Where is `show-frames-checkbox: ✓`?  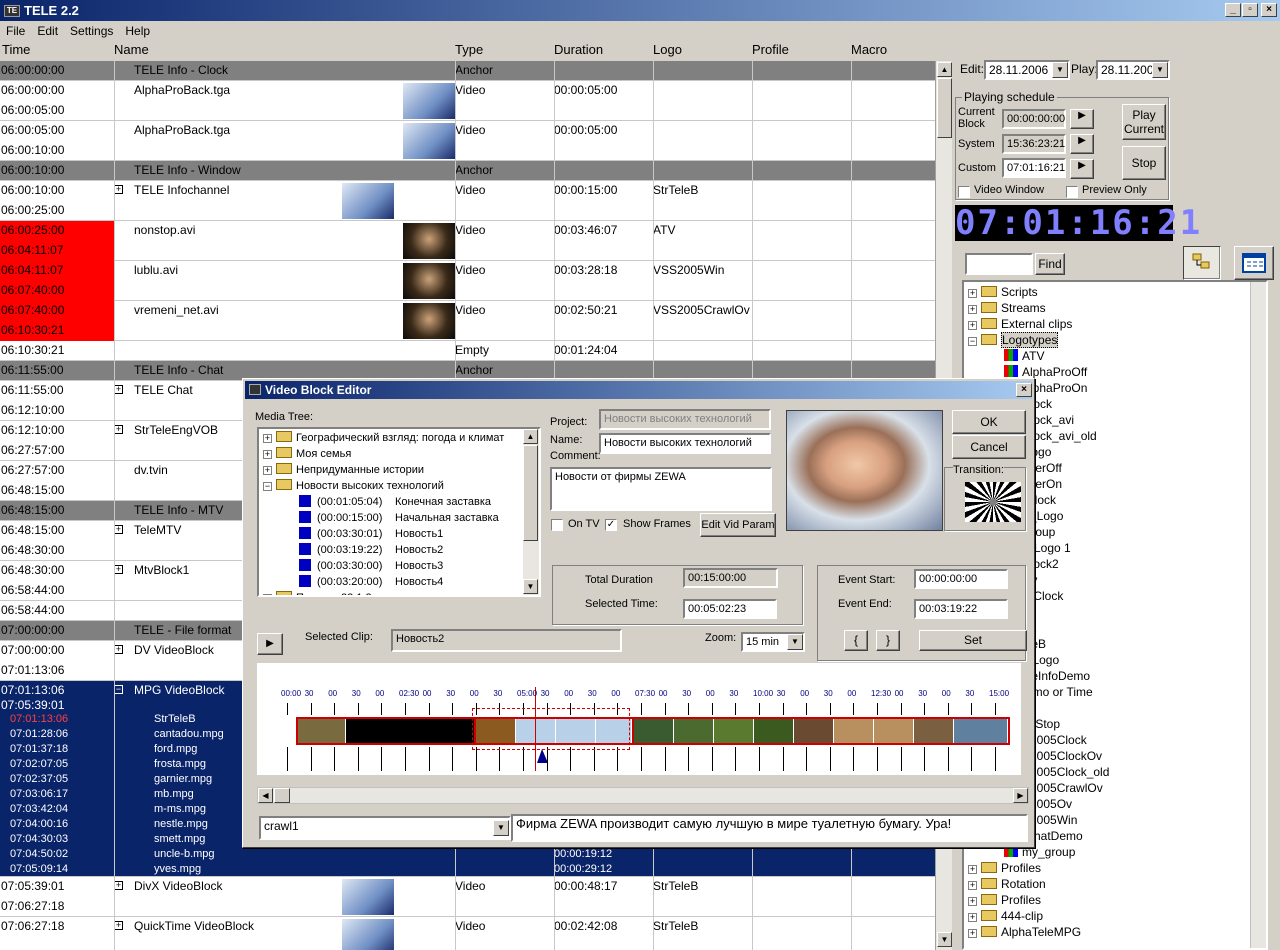
show-frames-checkbox: ✓ is located at coordinates (611, 525).